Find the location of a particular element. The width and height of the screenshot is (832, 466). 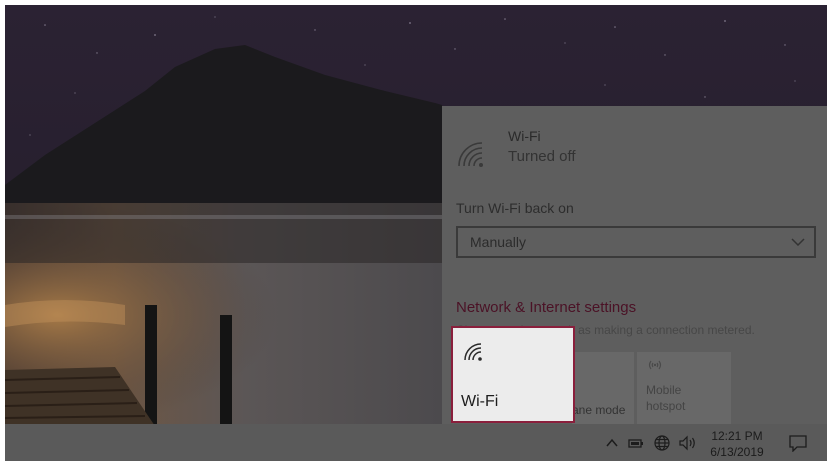

chevron-up-icon is located at coordinates (612, 443).